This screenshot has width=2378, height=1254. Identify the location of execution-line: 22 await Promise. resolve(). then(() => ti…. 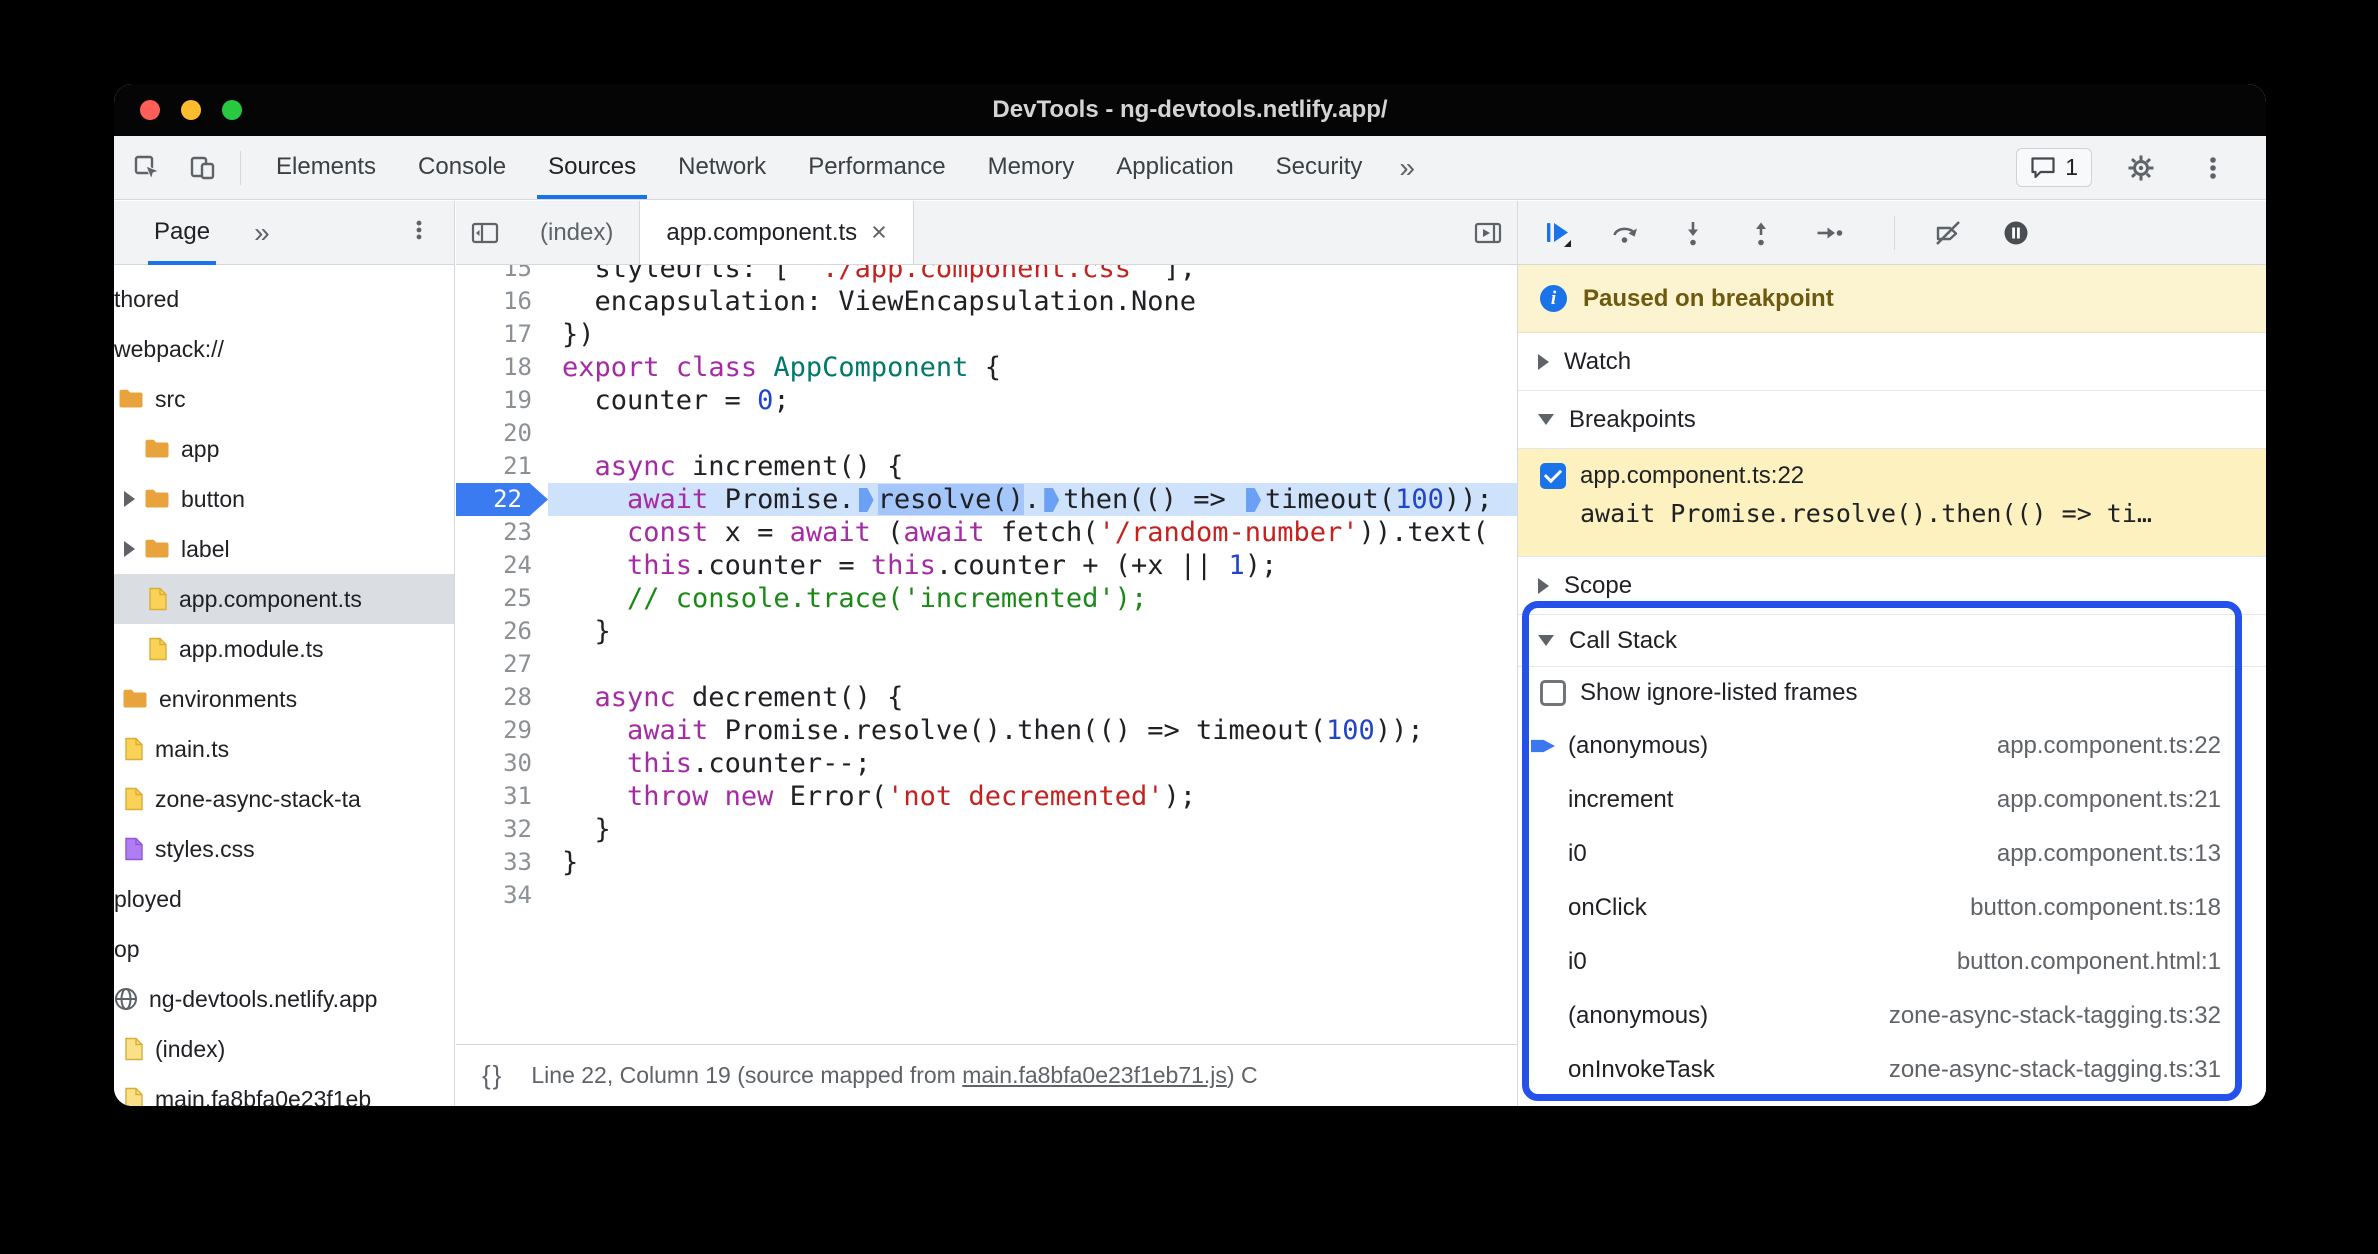
(986, 499).